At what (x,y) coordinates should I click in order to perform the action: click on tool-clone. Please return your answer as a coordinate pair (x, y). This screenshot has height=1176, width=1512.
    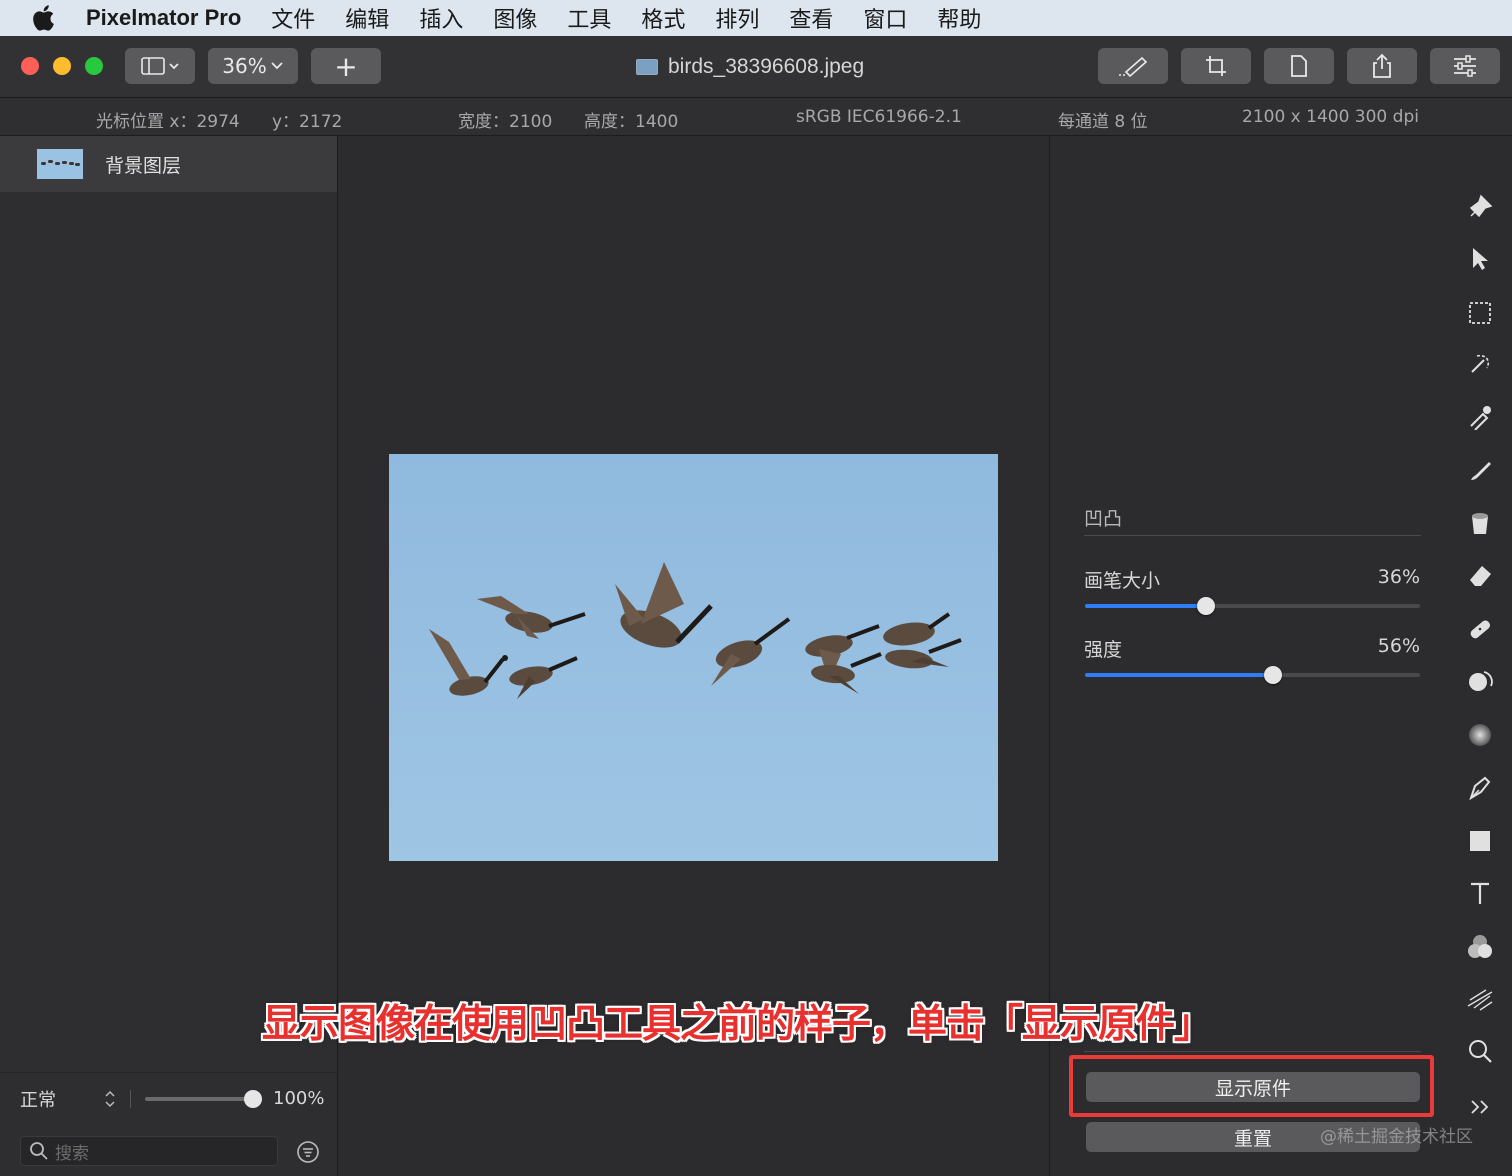
    Looking at the image, I should click on (1480, 681).